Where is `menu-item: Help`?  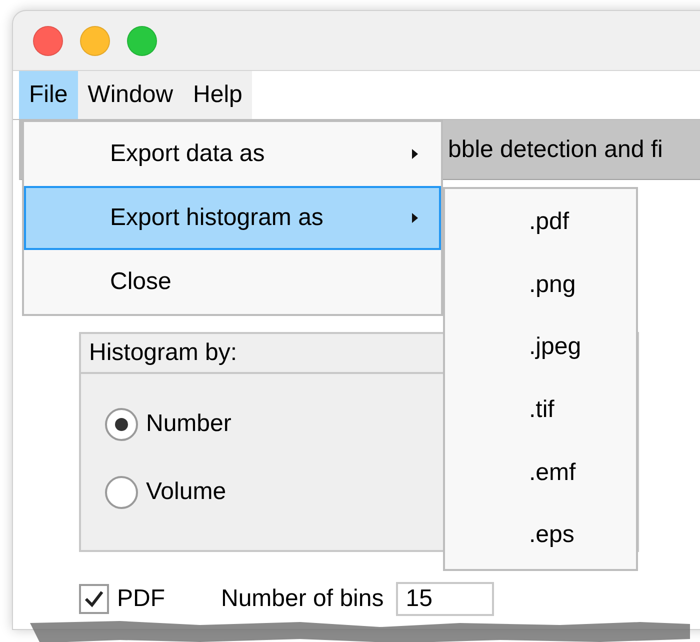 menu-item: Help is located at coordinates (217, 95).